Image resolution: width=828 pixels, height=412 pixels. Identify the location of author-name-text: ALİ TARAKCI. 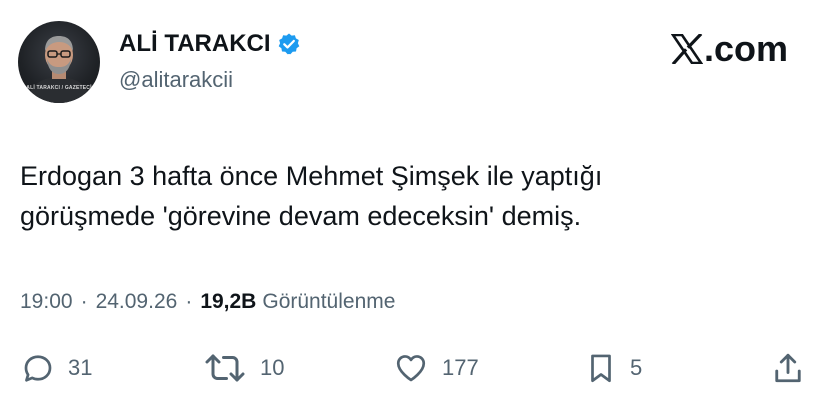
(195, 43).